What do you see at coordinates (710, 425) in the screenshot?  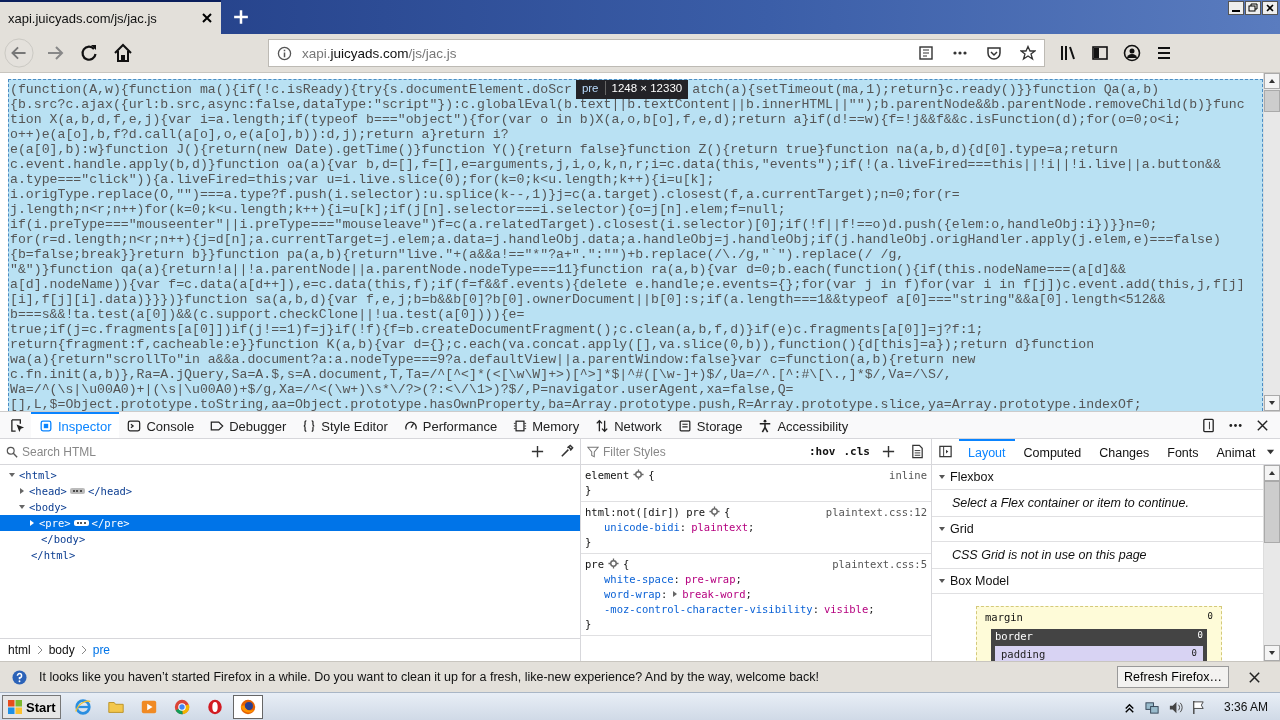 I see `devtools-tab: Storage` at bounding box center [710, 425].